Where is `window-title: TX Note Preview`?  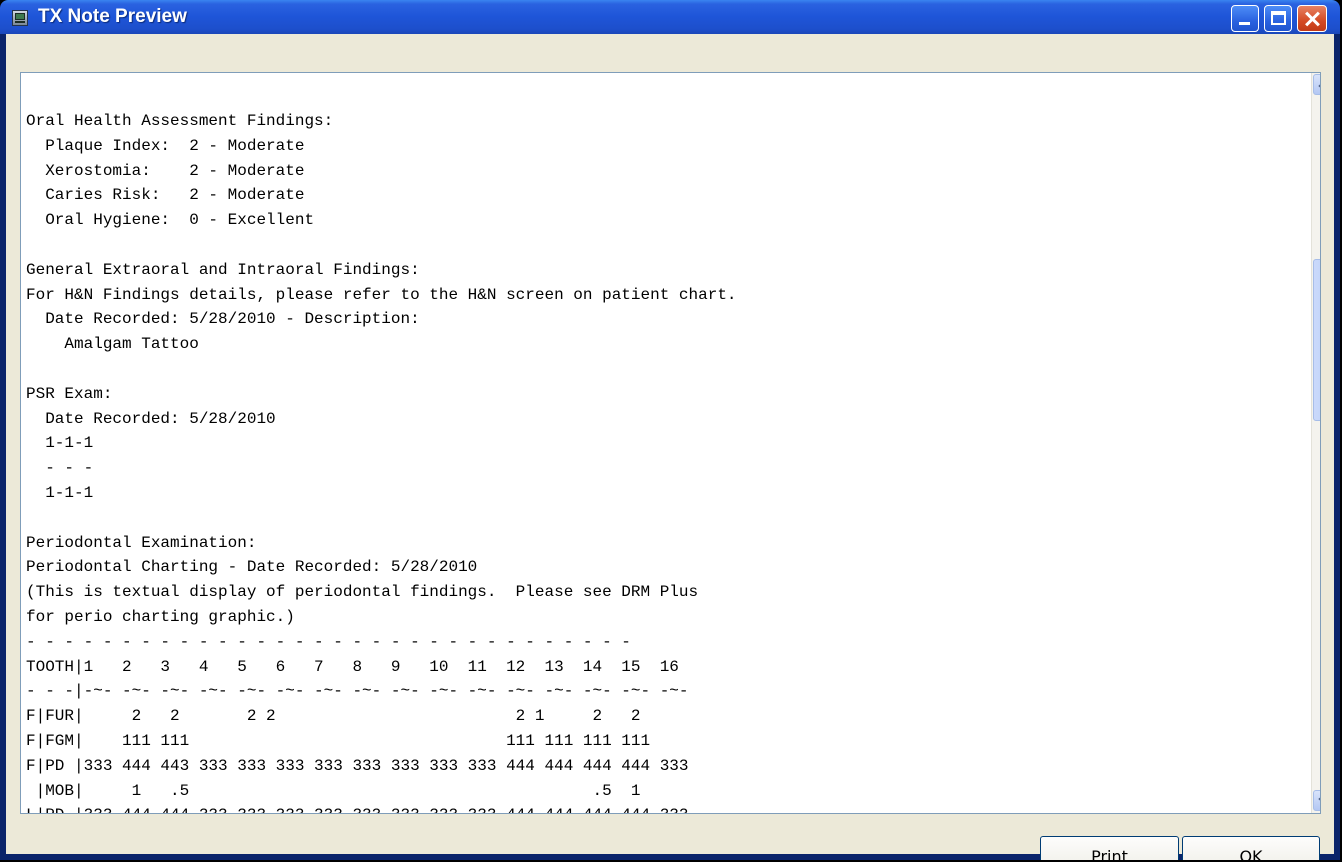
window-title: TX Note Preview is located at coordinates (112, 16).